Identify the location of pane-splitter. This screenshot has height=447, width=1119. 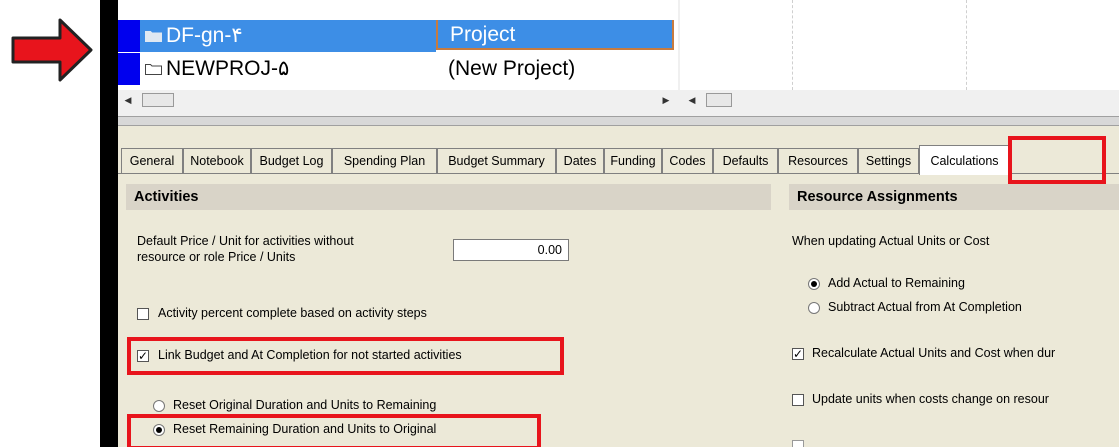
(618, 121).